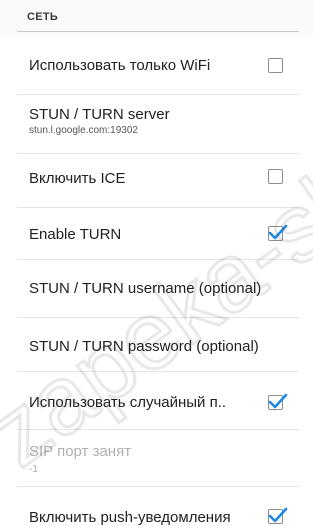  What do you see at coordinates (156, 19) in the screenshot?
I see `section-header: СЕТЬ` at bounding box center [156, 19].